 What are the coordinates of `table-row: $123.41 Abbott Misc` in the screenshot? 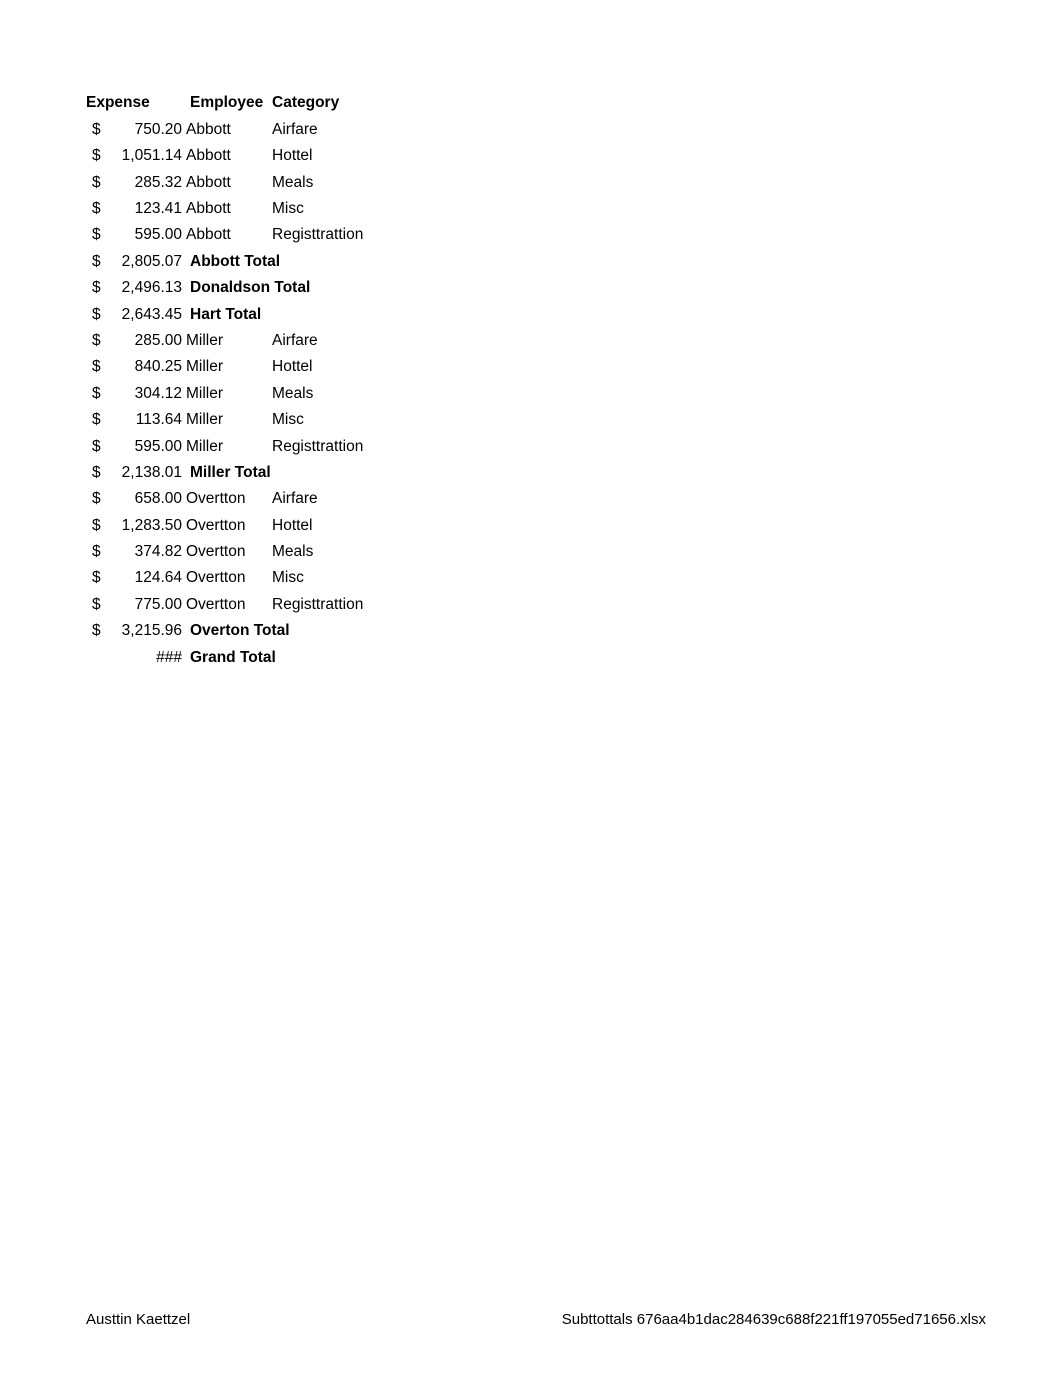 It's located at (238, 209).